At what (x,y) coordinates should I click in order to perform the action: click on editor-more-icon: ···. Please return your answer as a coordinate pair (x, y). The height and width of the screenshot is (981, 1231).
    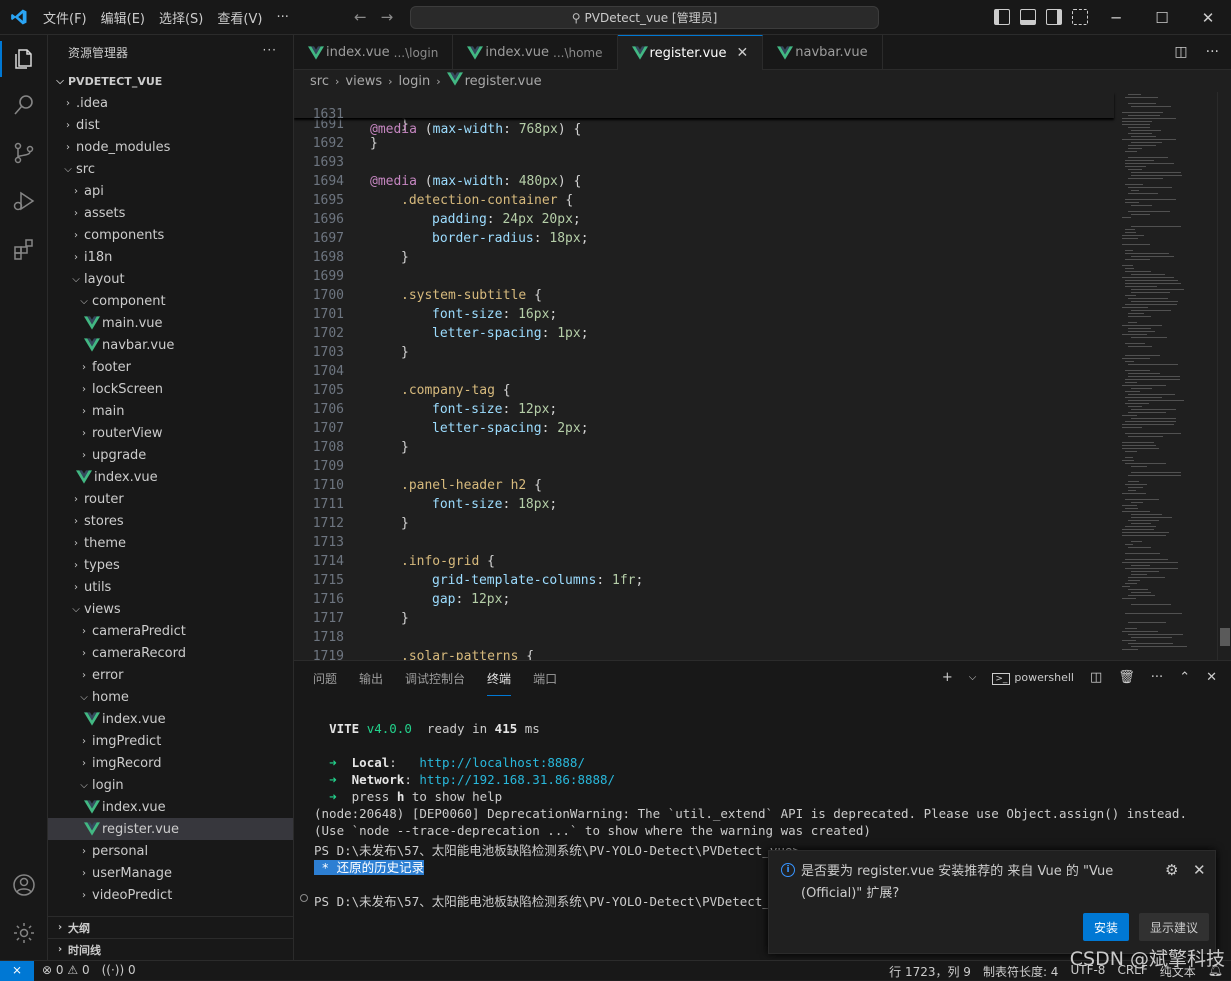
    Looking at the image, I should click on (1212, 52).